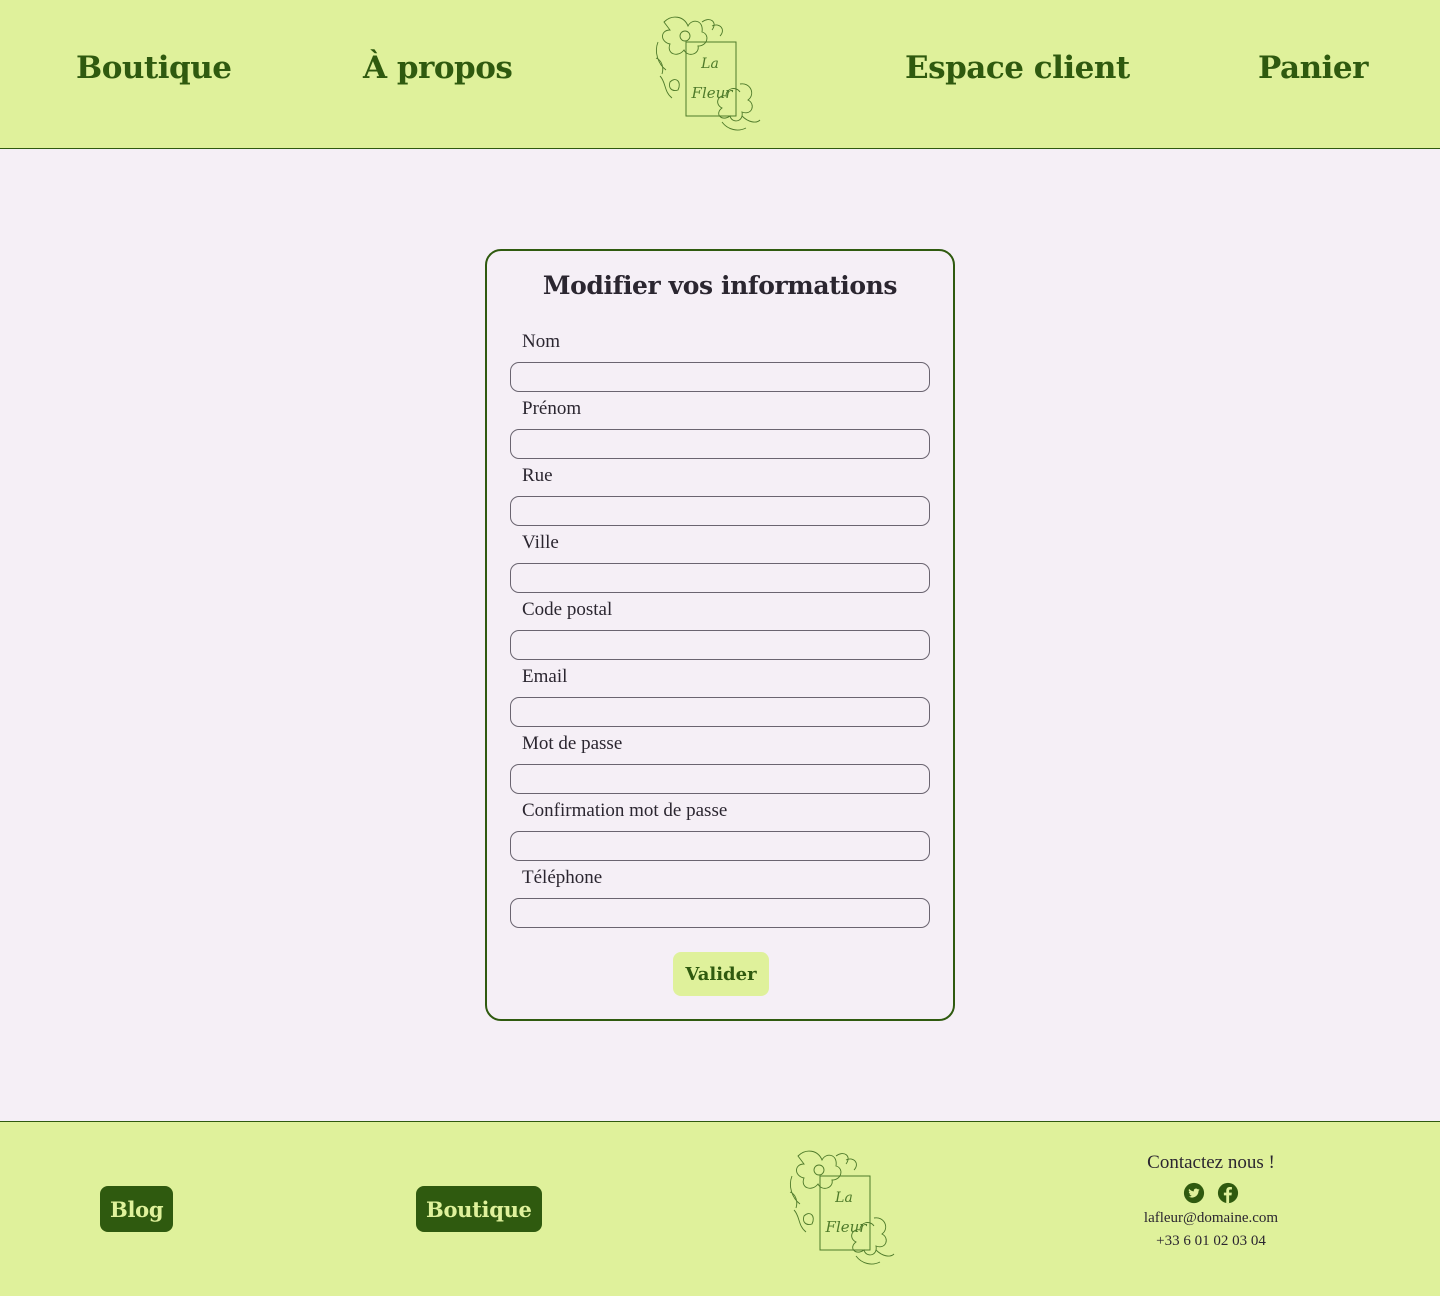 The image size is (1440, 1296). Describe the element at coordinates (567, 609) in the screenshot. I see `postal-code-label: Code postal` at that location.